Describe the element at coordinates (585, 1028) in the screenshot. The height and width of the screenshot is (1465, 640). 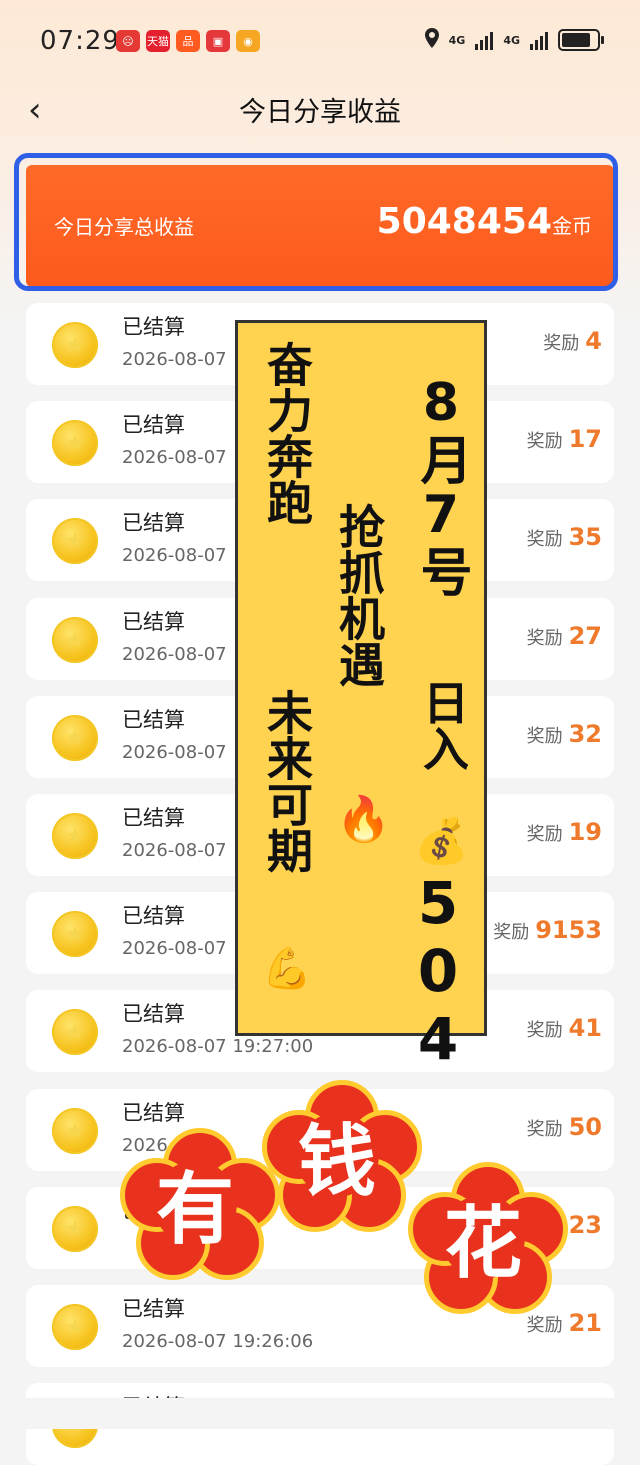
I see `reward-value: 41` at that location.